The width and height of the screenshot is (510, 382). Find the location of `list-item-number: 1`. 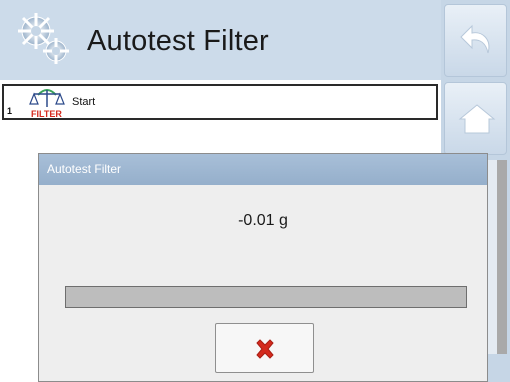

list-item-number: 1 is located at coordinates (10, 111).